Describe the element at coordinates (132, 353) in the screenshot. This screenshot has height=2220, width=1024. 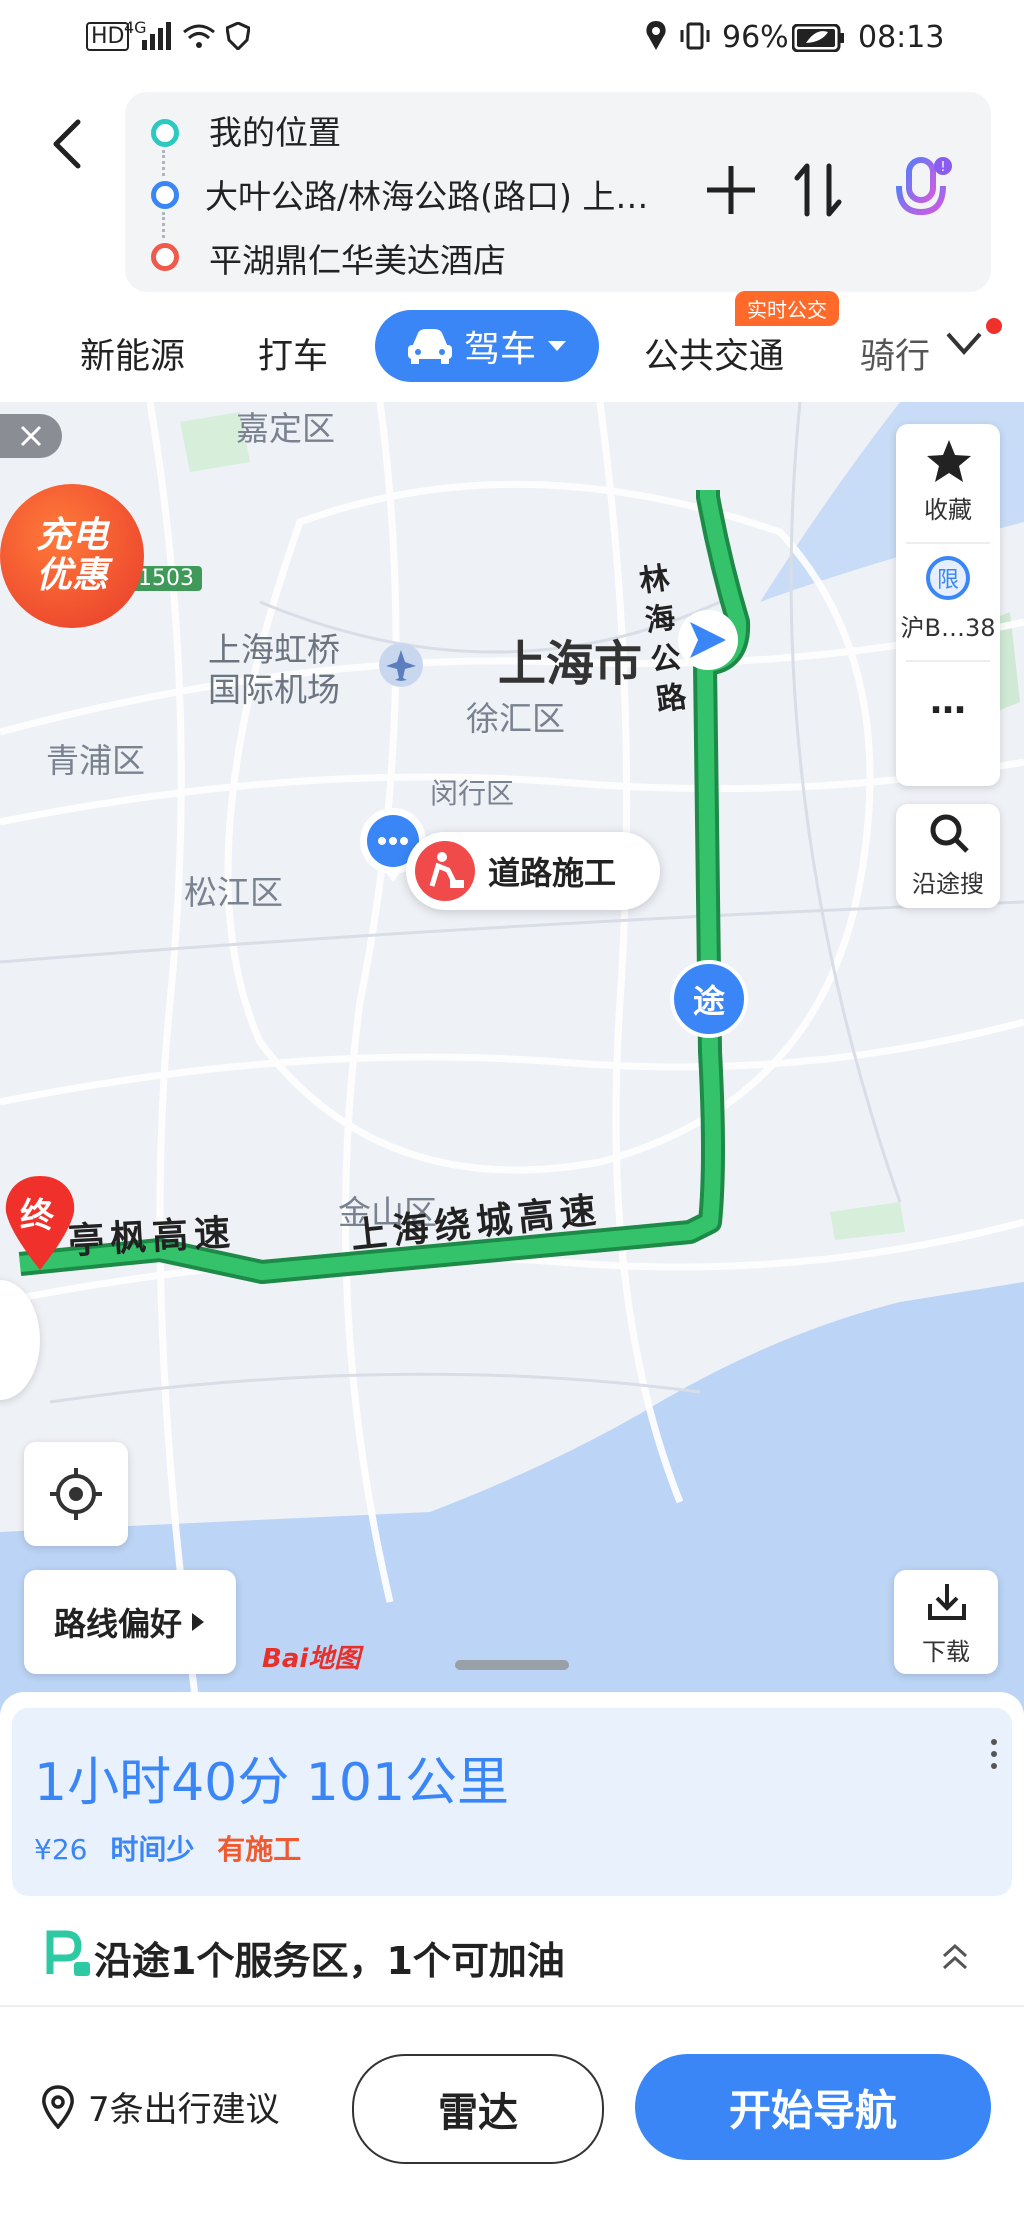
I see `tab-new-energy: 新能源` at that location.